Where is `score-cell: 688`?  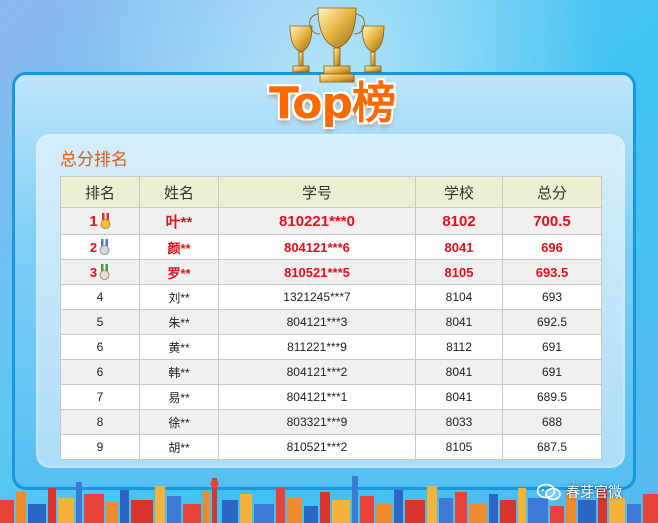
score-cell: 688 is located at coordinates (552, 422).